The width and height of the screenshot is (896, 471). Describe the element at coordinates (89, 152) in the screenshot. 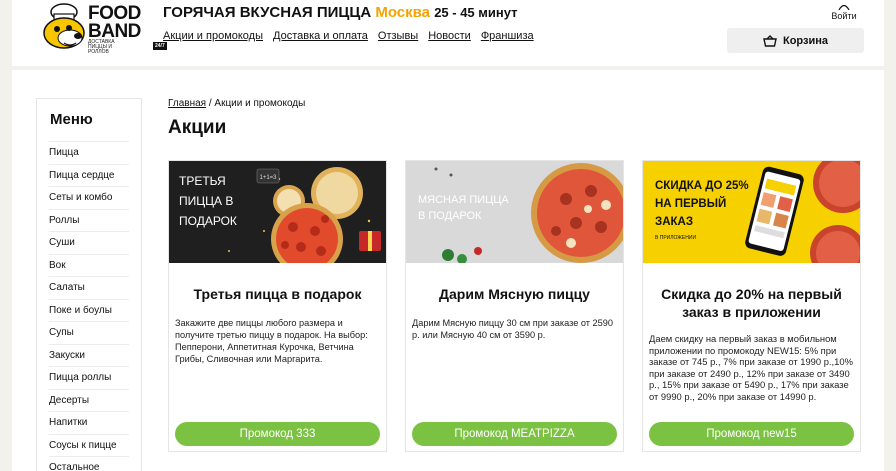

I see `menu-item-pizza: Пицца` at that location.